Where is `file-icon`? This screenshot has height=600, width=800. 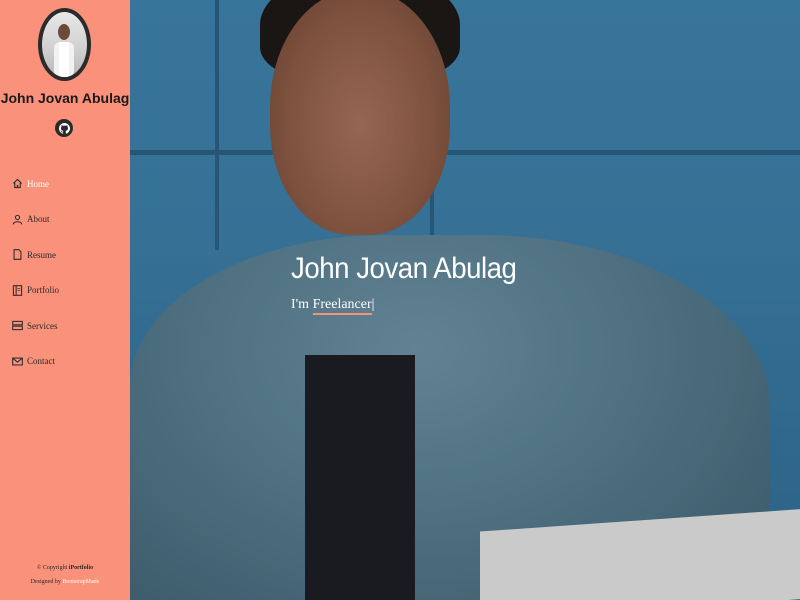
file-icon is located at coordinates (17, 255).